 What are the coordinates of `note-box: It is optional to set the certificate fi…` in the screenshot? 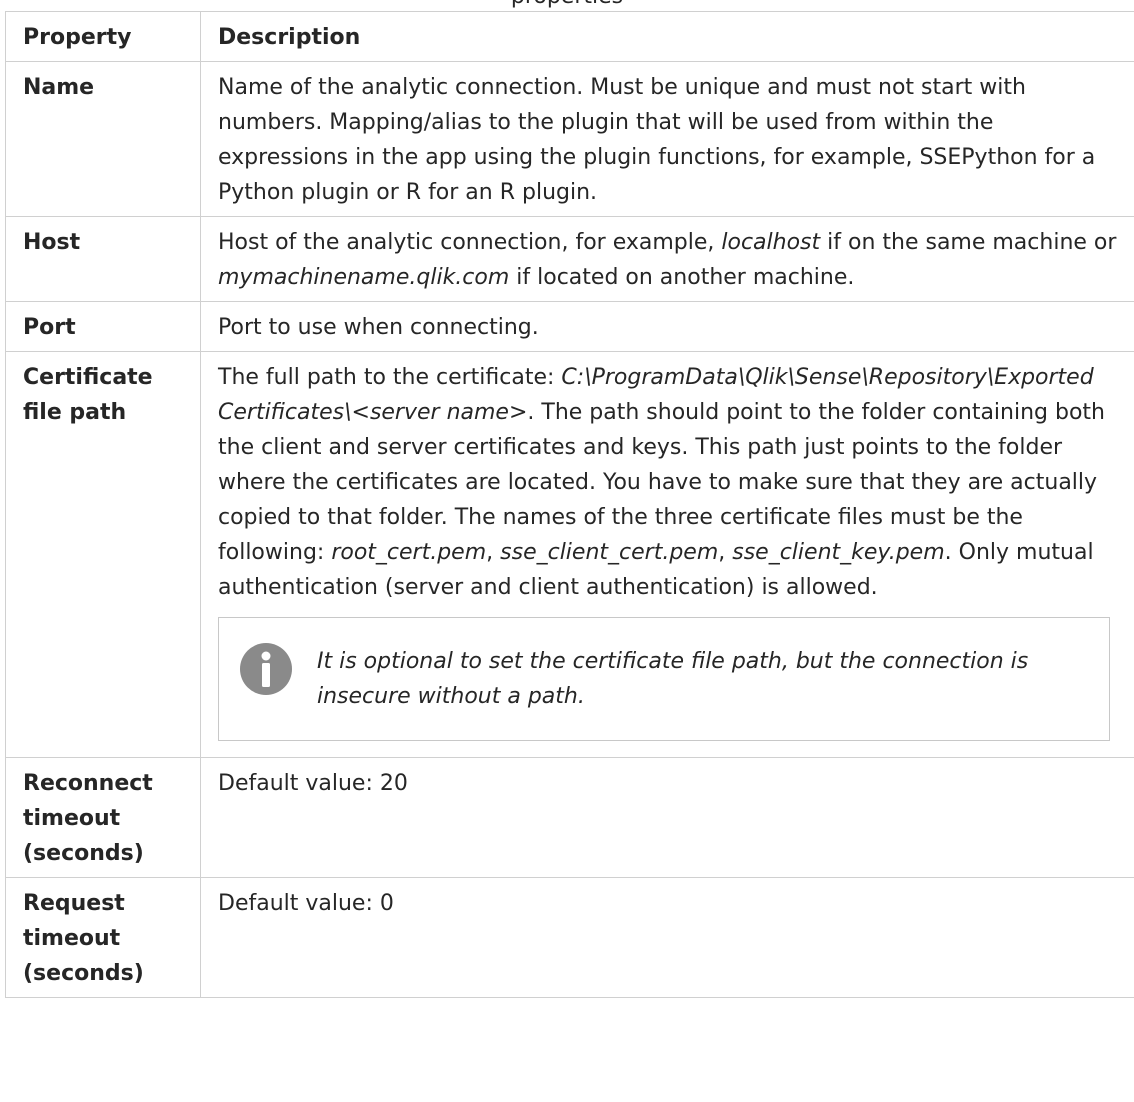 It's located at (664, 679).